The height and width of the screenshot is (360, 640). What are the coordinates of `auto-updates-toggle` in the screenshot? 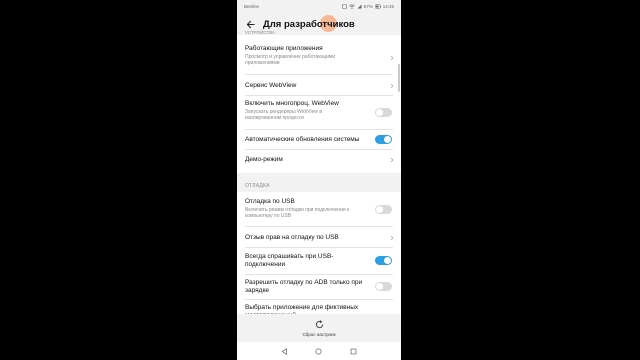 It's located at (383, 139).